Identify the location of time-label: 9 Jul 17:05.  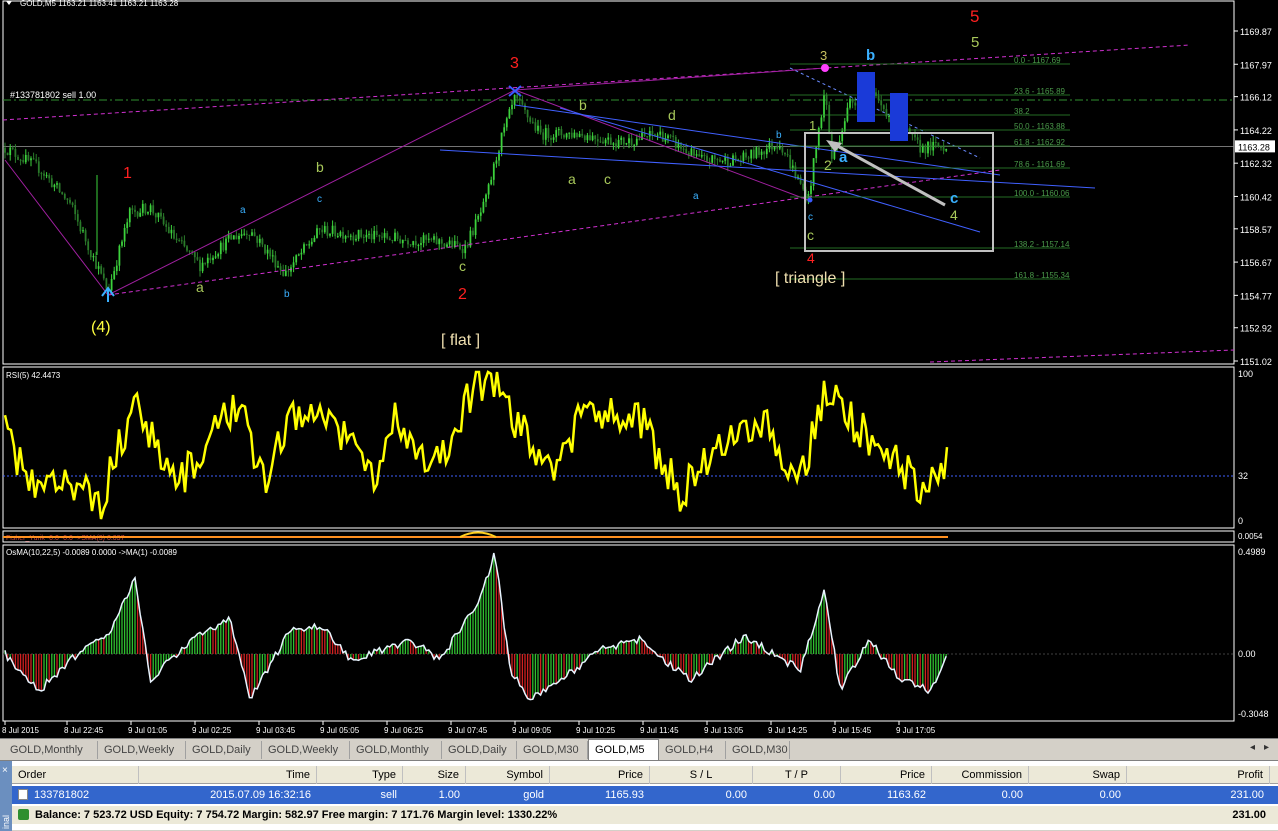
(916, 730).